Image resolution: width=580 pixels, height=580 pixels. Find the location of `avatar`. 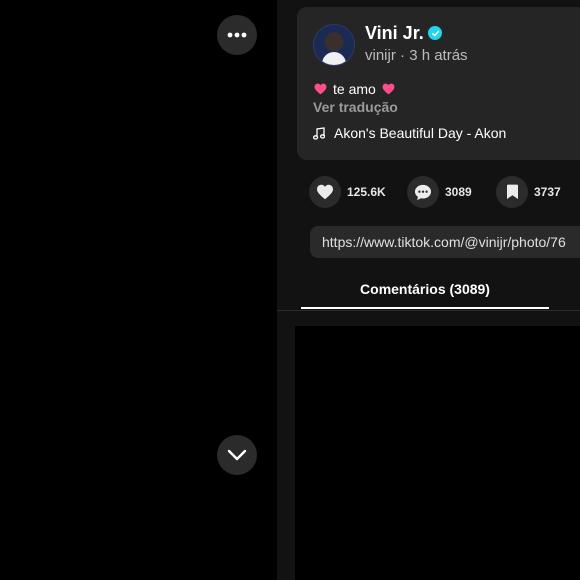

avatar is located at coordinates (334, 45).